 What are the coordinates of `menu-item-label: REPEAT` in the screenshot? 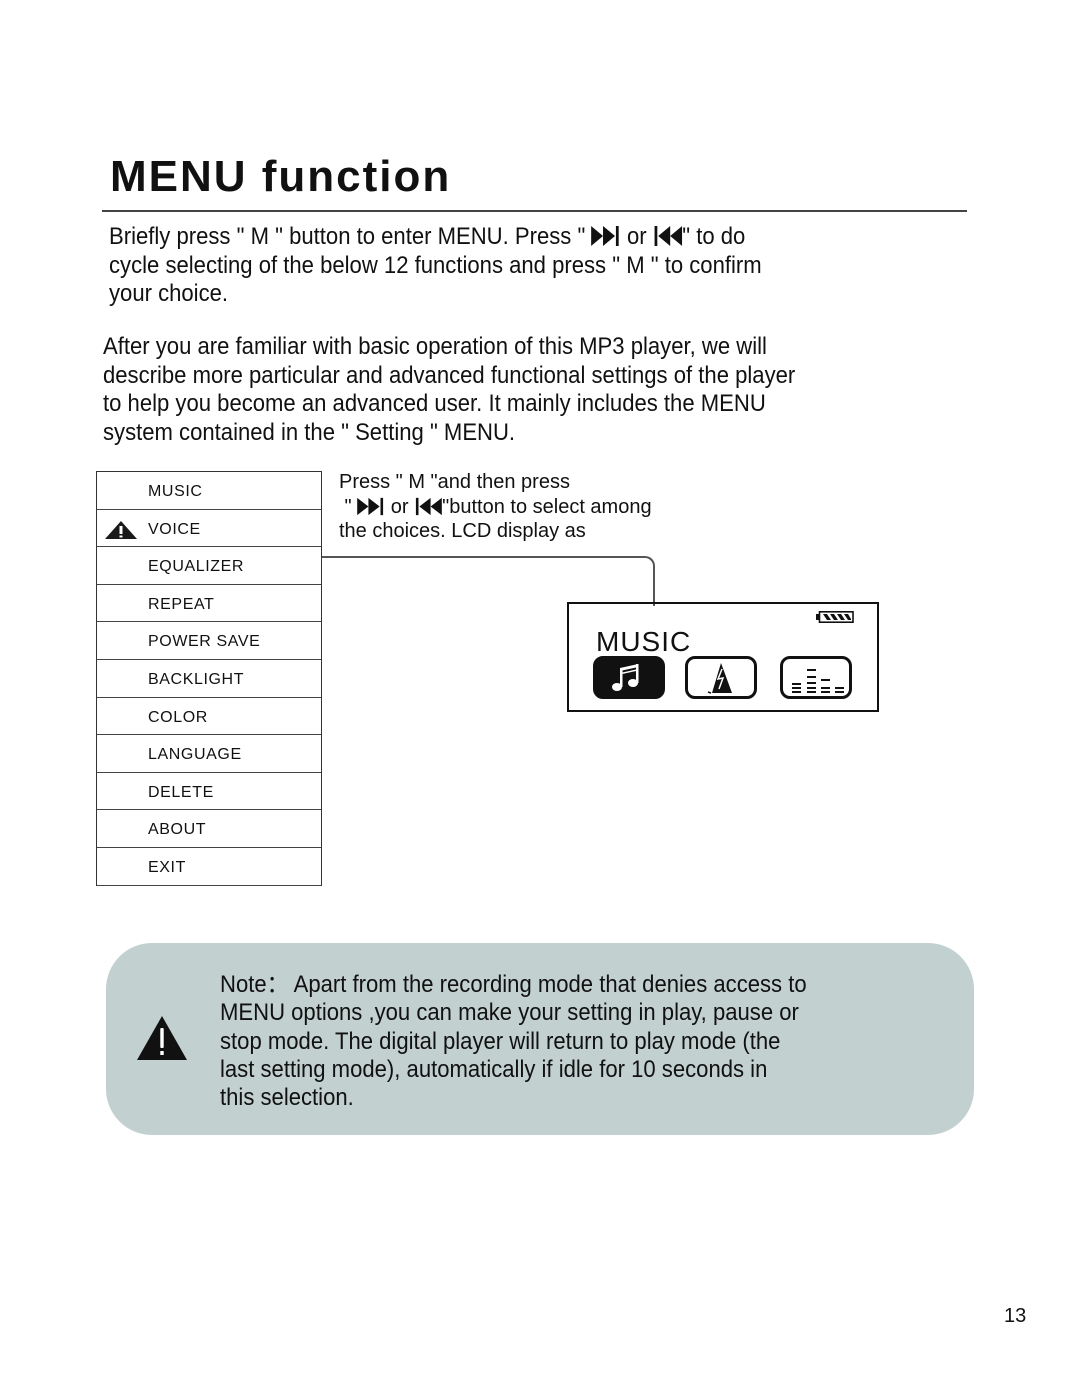 It's located at (181, 604).